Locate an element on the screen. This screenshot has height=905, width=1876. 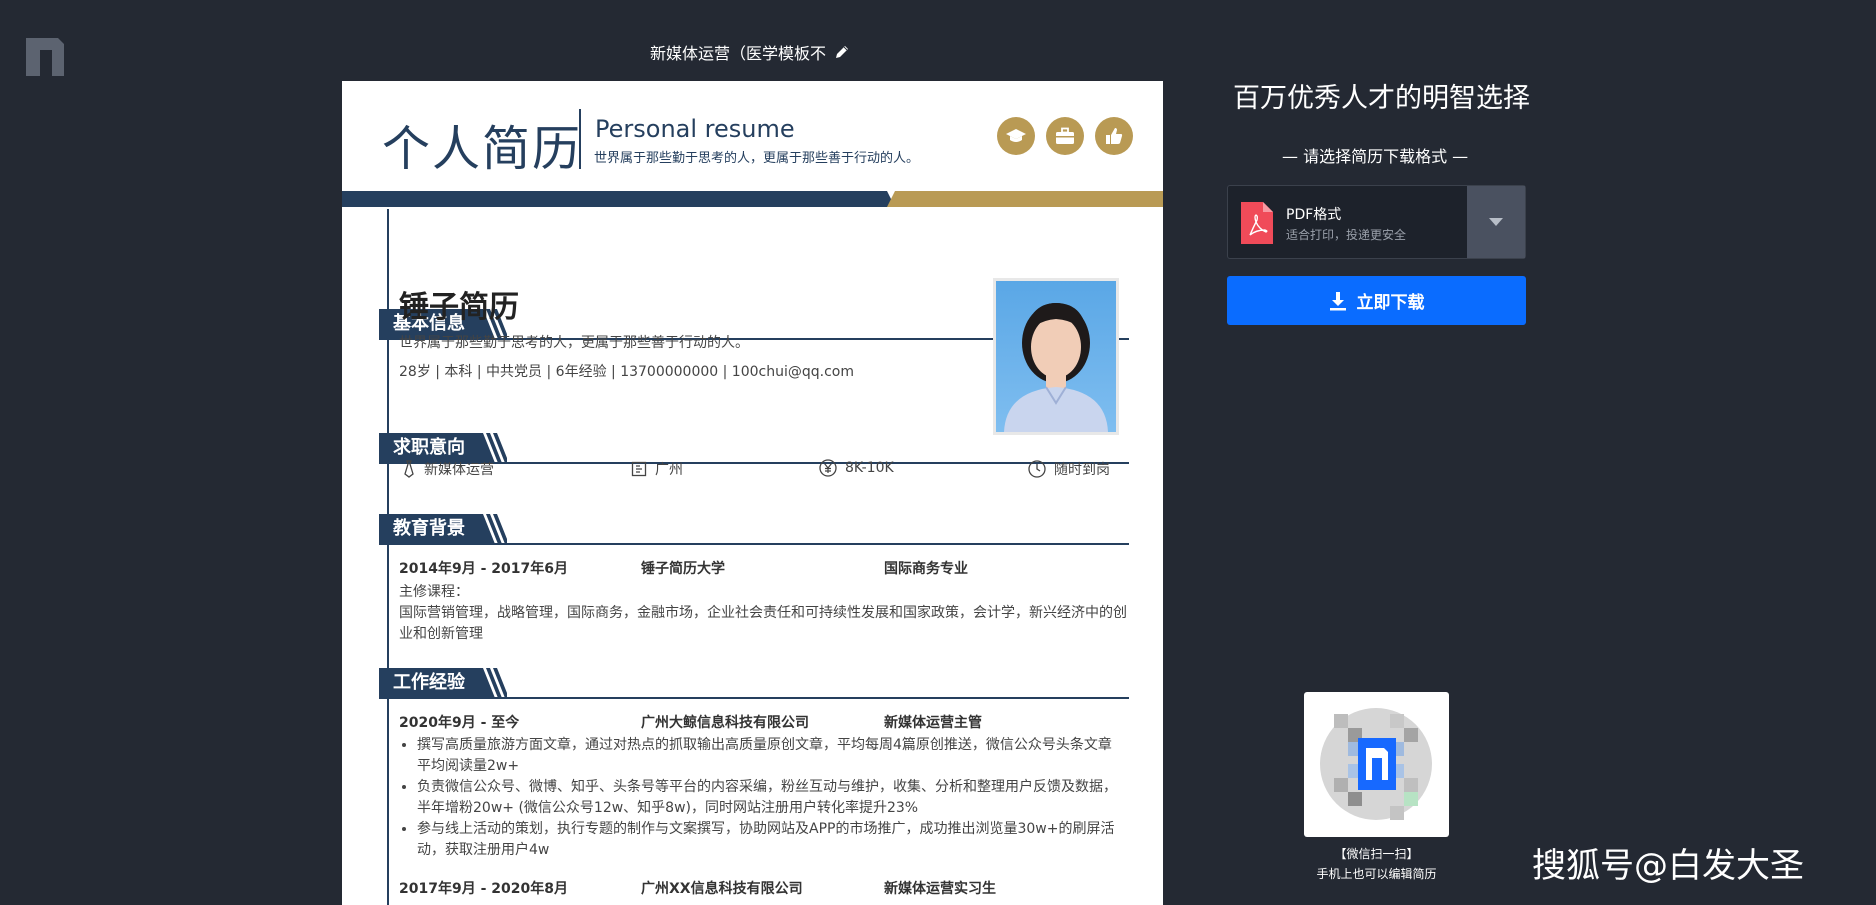
chevron-down-icon is located at coordinates (1496, 222).